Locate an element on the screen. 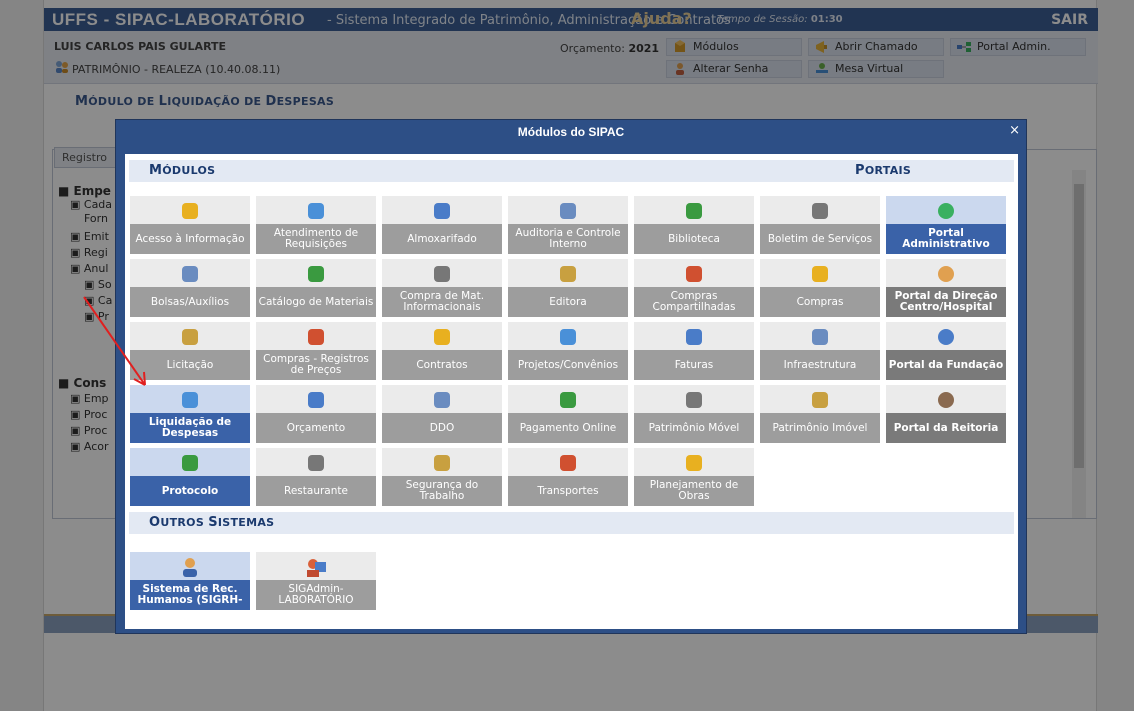 Image resolution: width=1134 pixels, height=711 pixels. module-tile: Acesso à Informação is located at coordinates (190, 225).